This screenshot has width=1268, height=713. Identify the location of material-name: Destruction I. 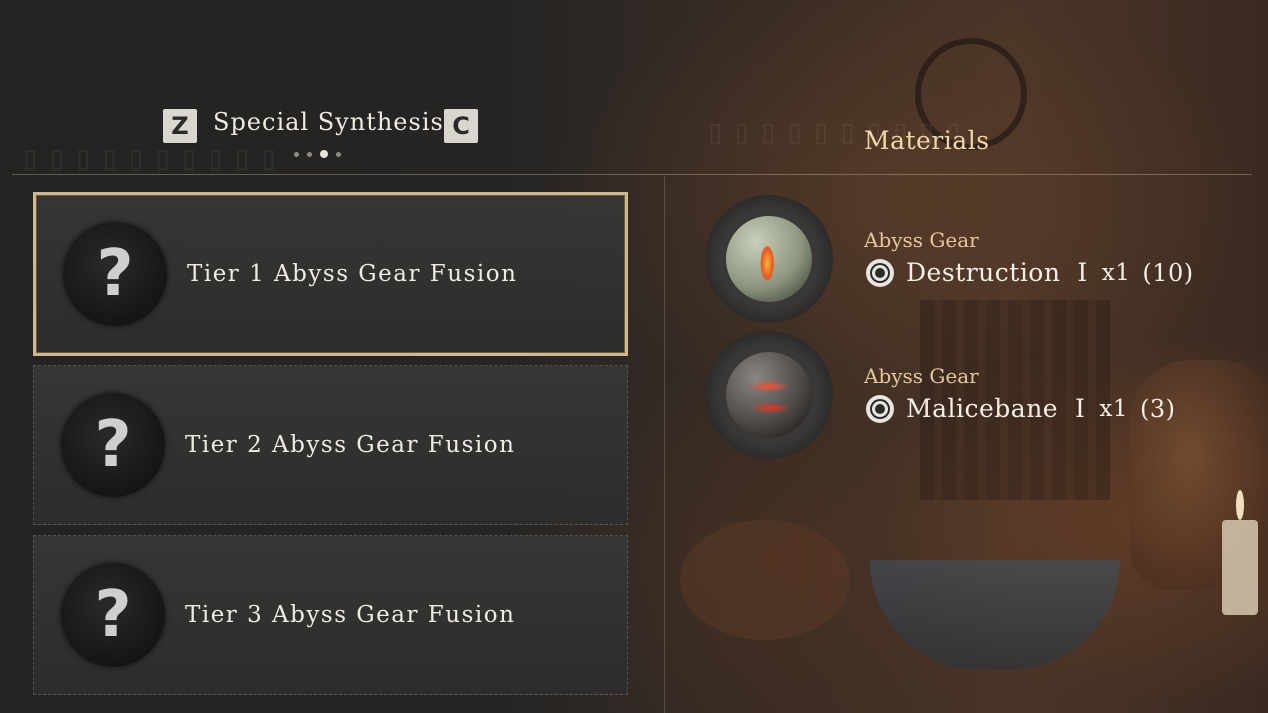
(997, 272).